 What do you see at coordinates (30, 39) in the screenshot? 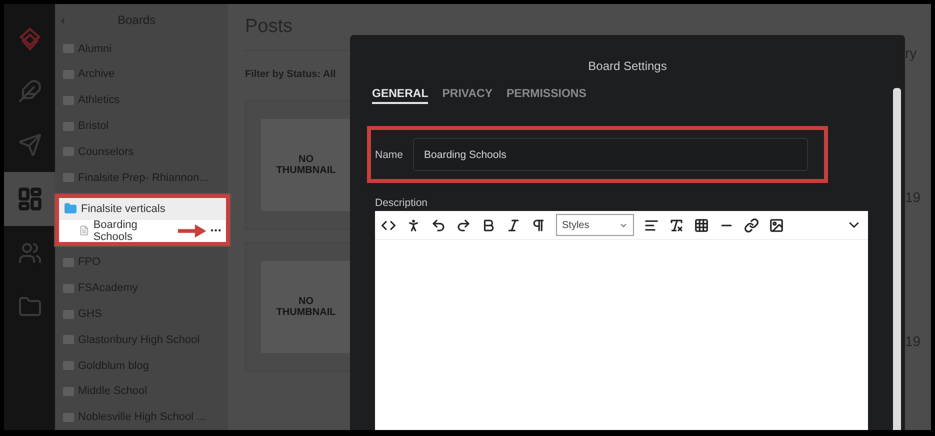
I see `logo-icon` at bounding box center [30, 39].